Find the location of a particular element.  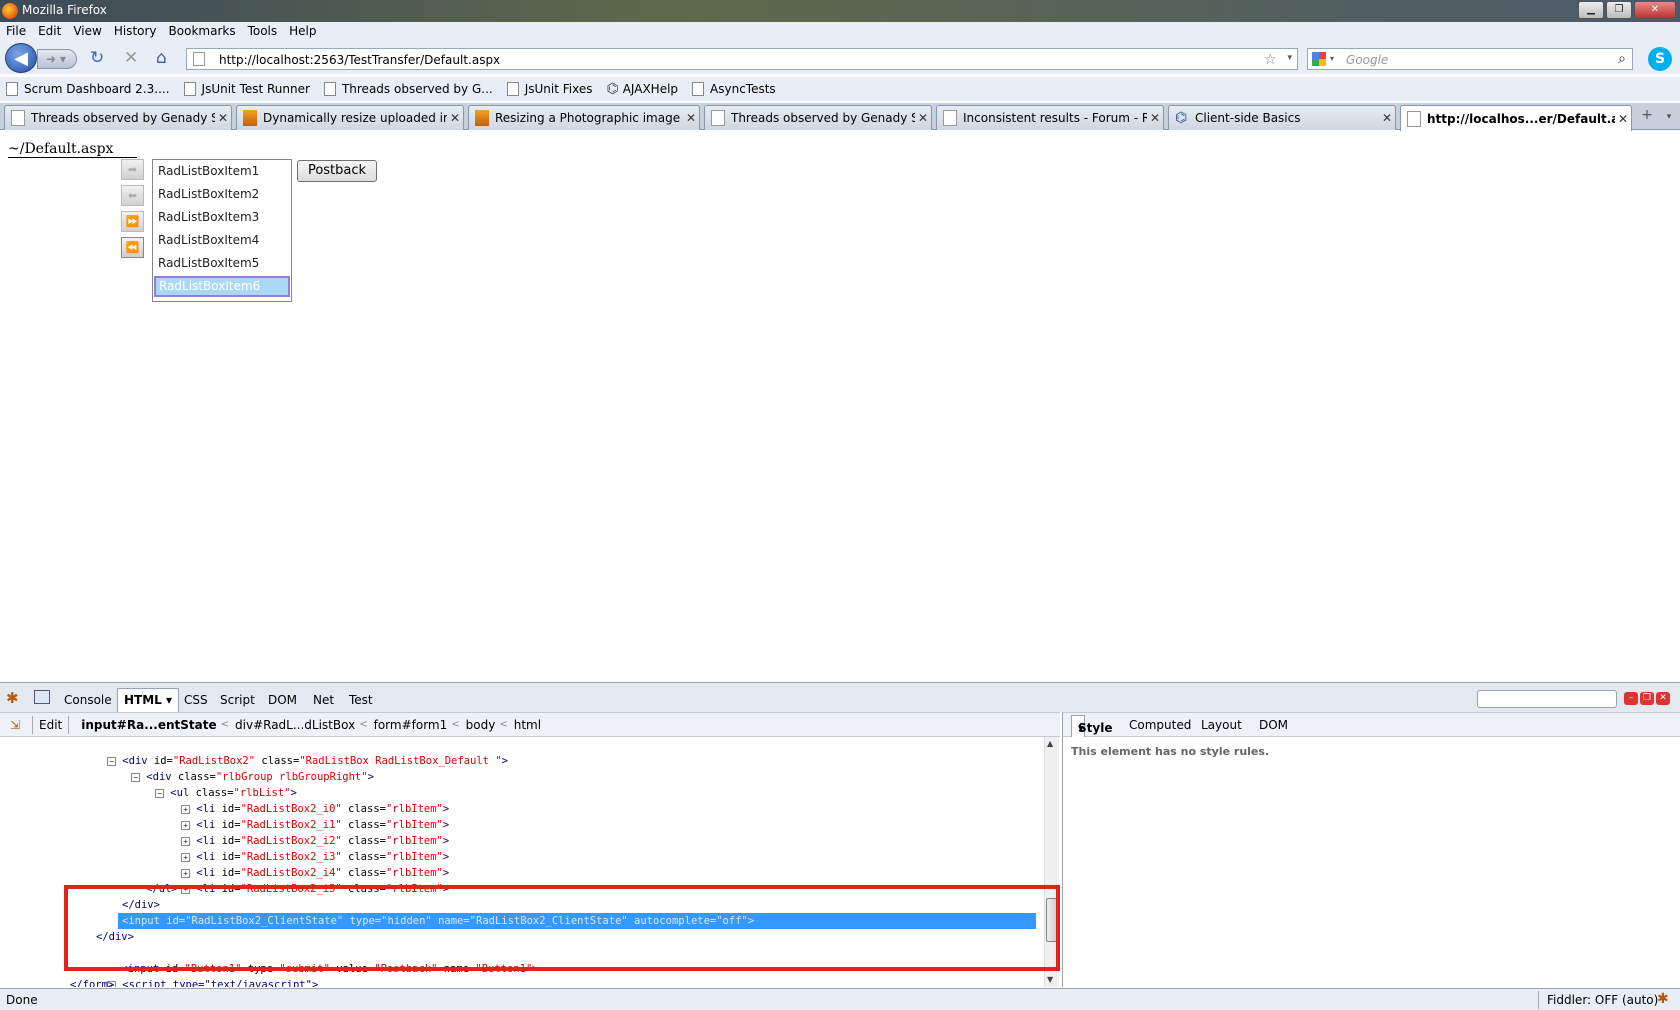

firebug-tab-script: Script is located at coordinates (237, 700).